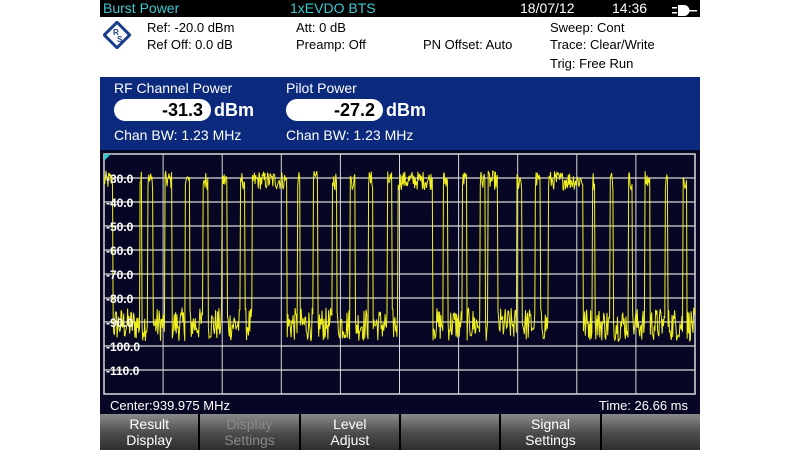 This screenshot has width=800, height=450. Describe the element at coordinates (120, 227) in the screenshot. I see `y-tick-label: -50.0` at that location.